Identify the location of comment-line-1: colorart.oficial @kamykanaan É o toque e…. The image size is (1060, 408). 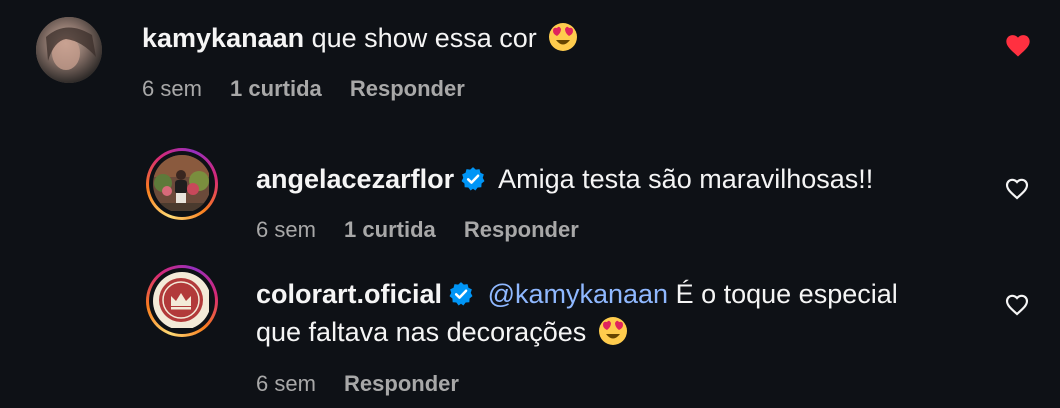
(577, 294).